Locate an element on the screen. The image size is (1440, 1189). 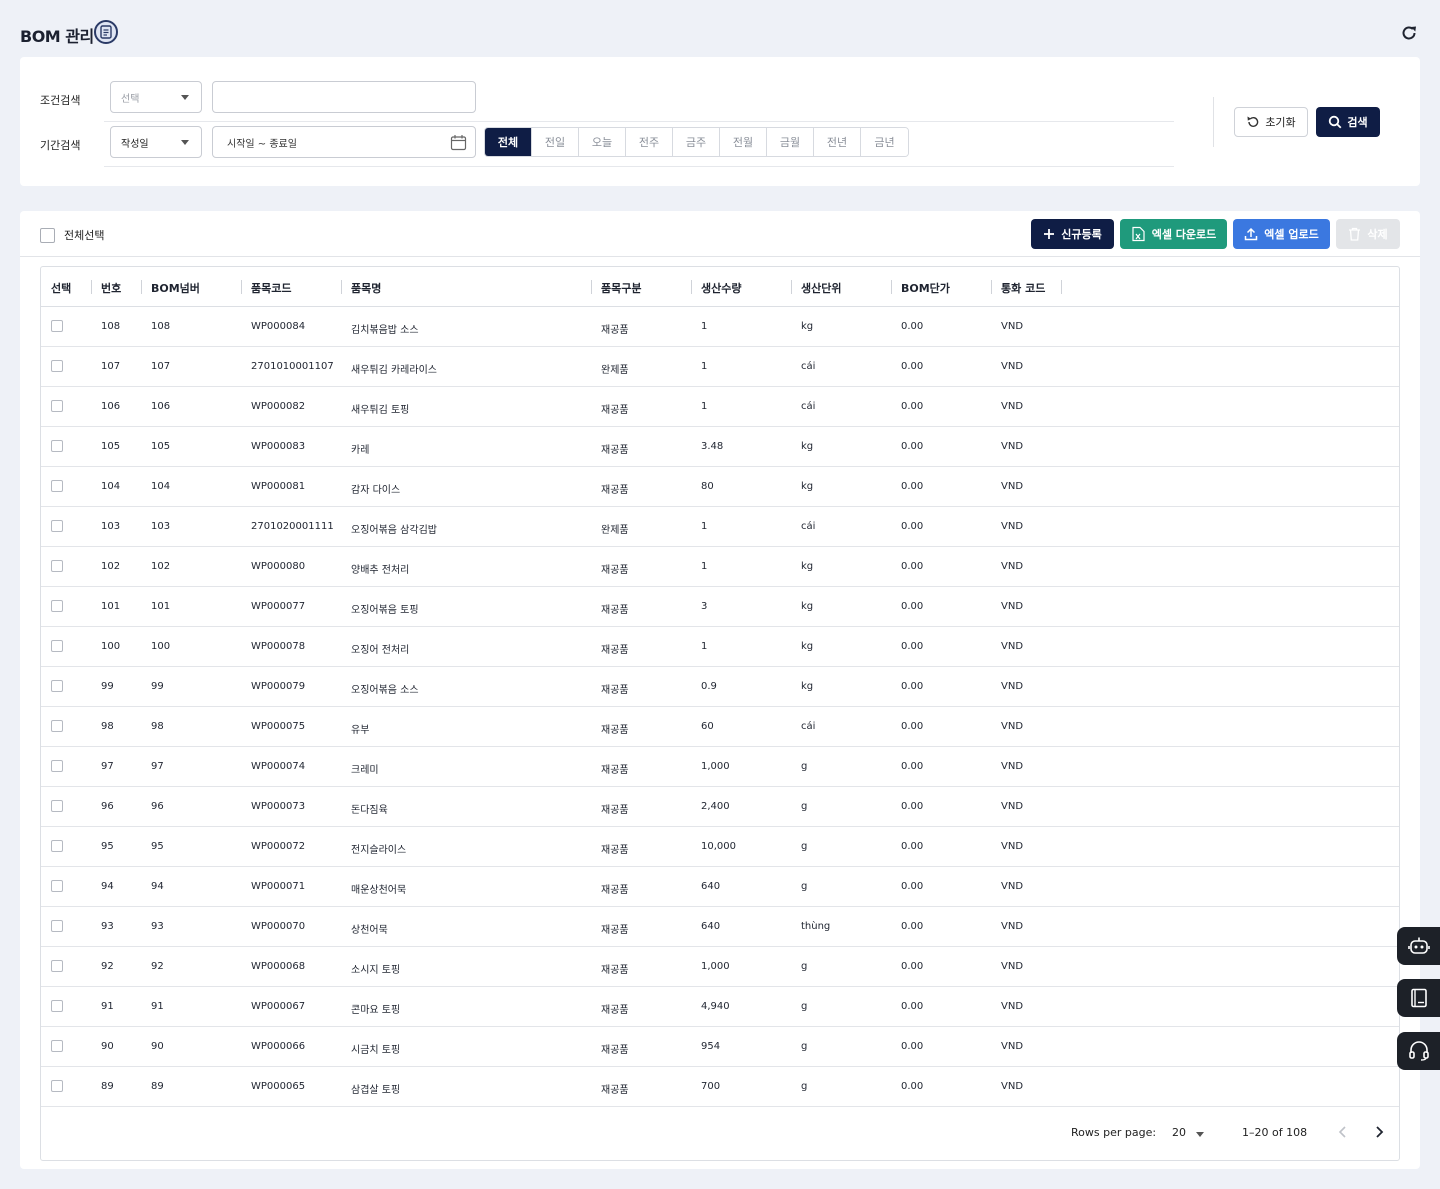
column-header: 품목구분 is located at coordinates (621, 288).